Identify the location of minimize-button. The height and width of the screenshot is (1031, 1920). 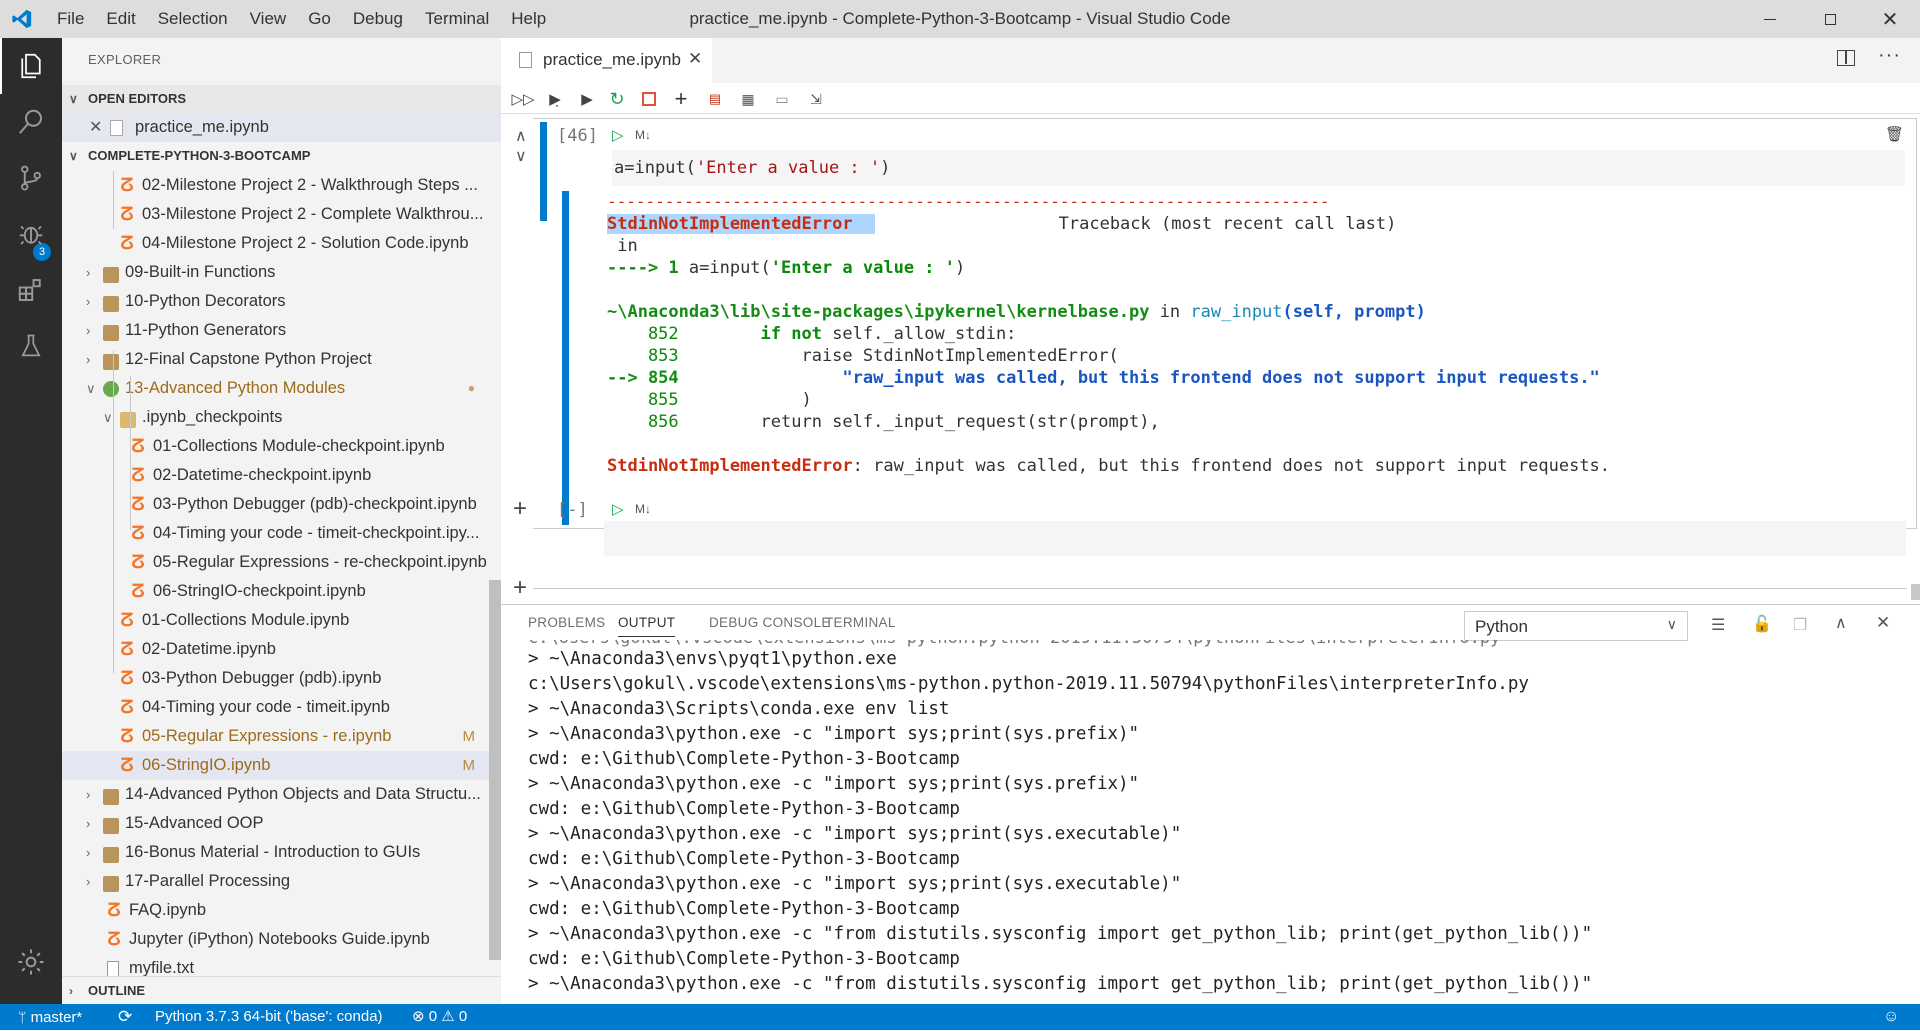
(1770, 19).